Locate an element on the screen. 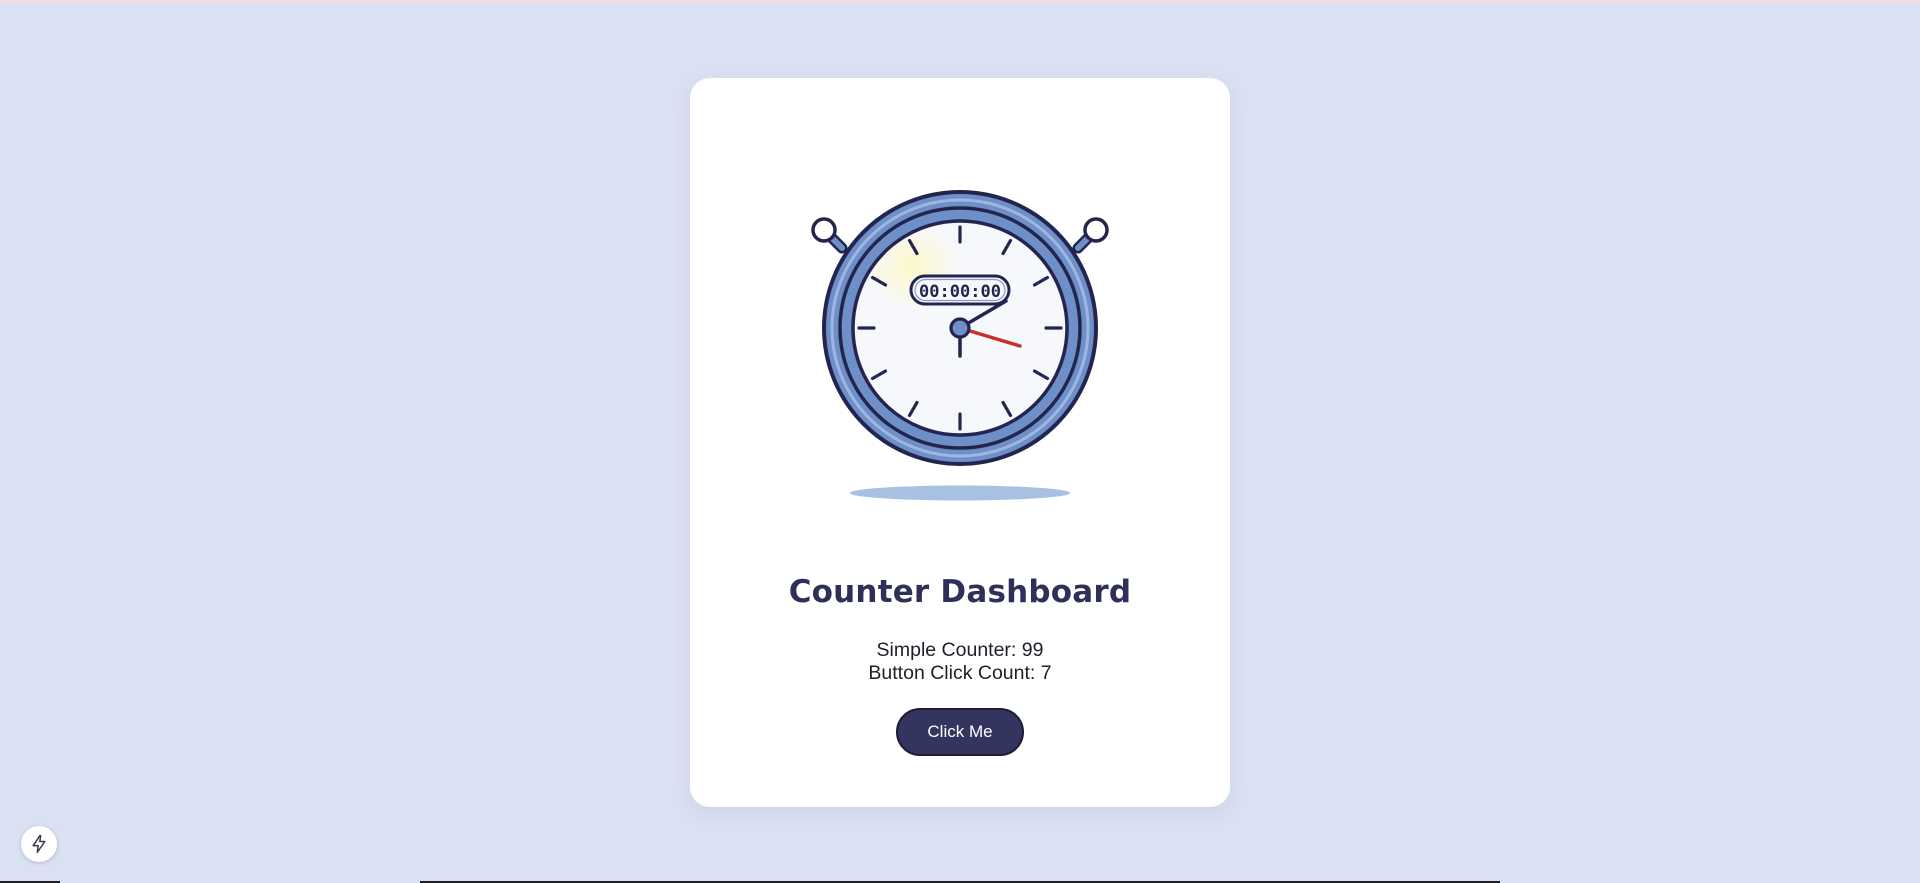 This screenshot has height=883, width=1920. simple-counter-text: Simple Counter: 99 is located at coordinates (960, 650).